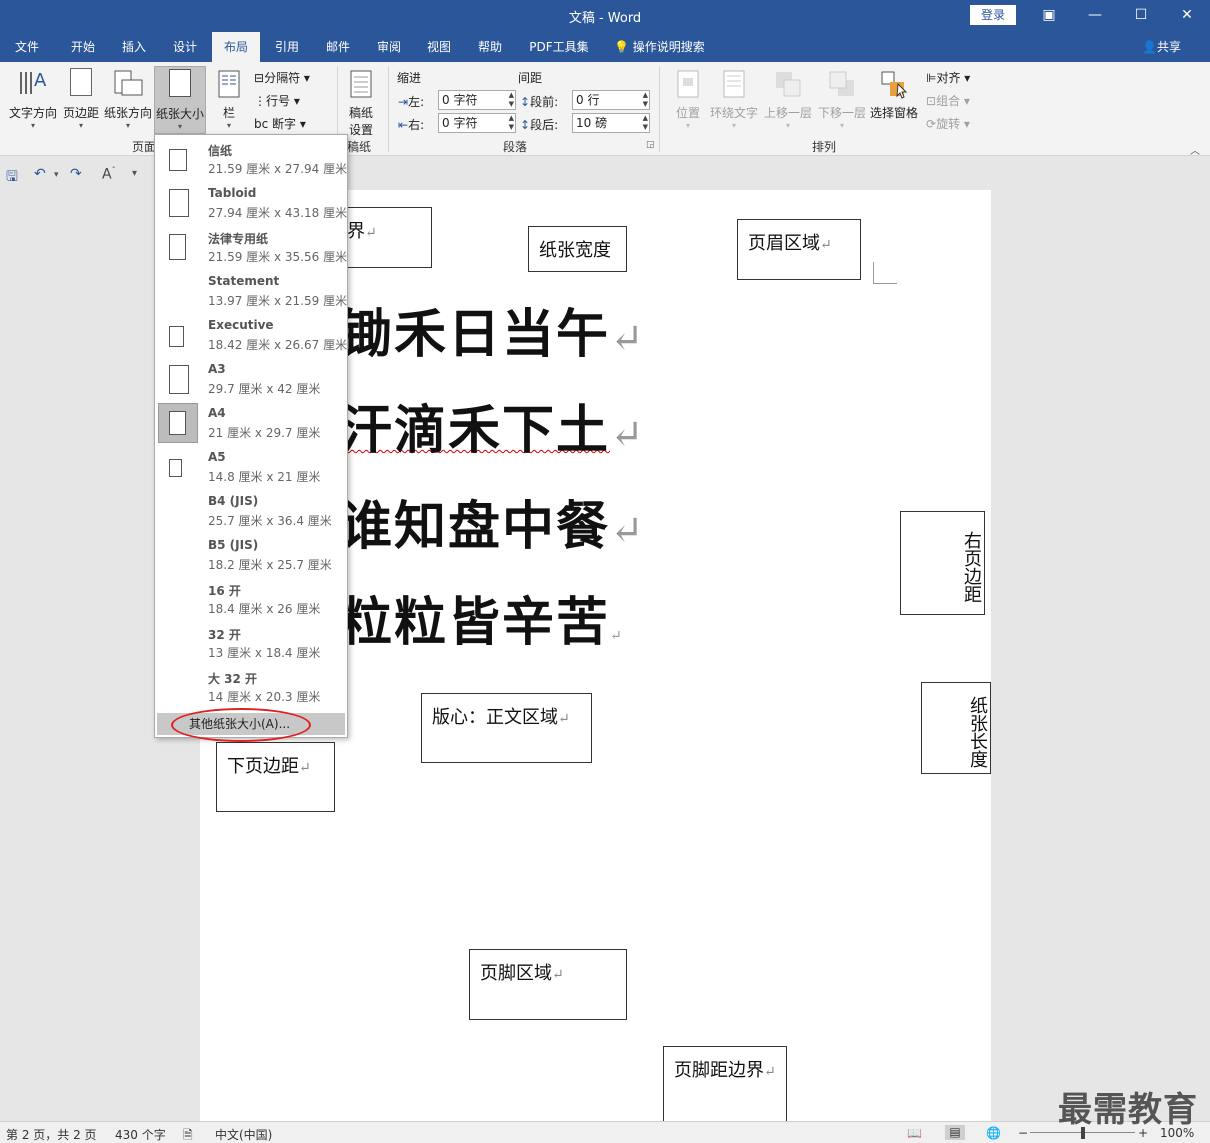 This screenshot has height=1143, width=1210. Describe the element at coordinates (1187, 16) in the screenshot. I see `close-icon: ✕` at that location.